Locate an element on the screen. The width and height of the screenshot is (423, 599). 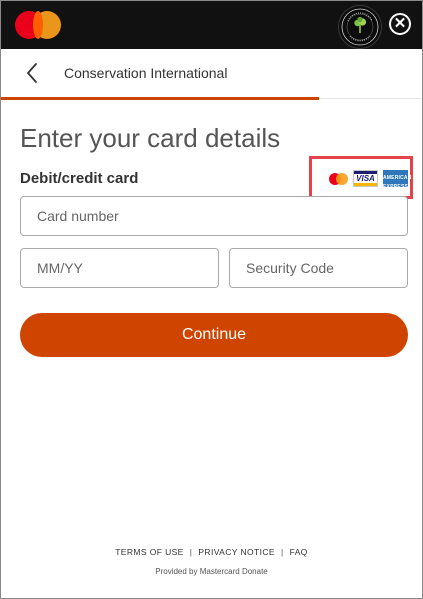
mastercard-logo is located at coordinates (39, 25).